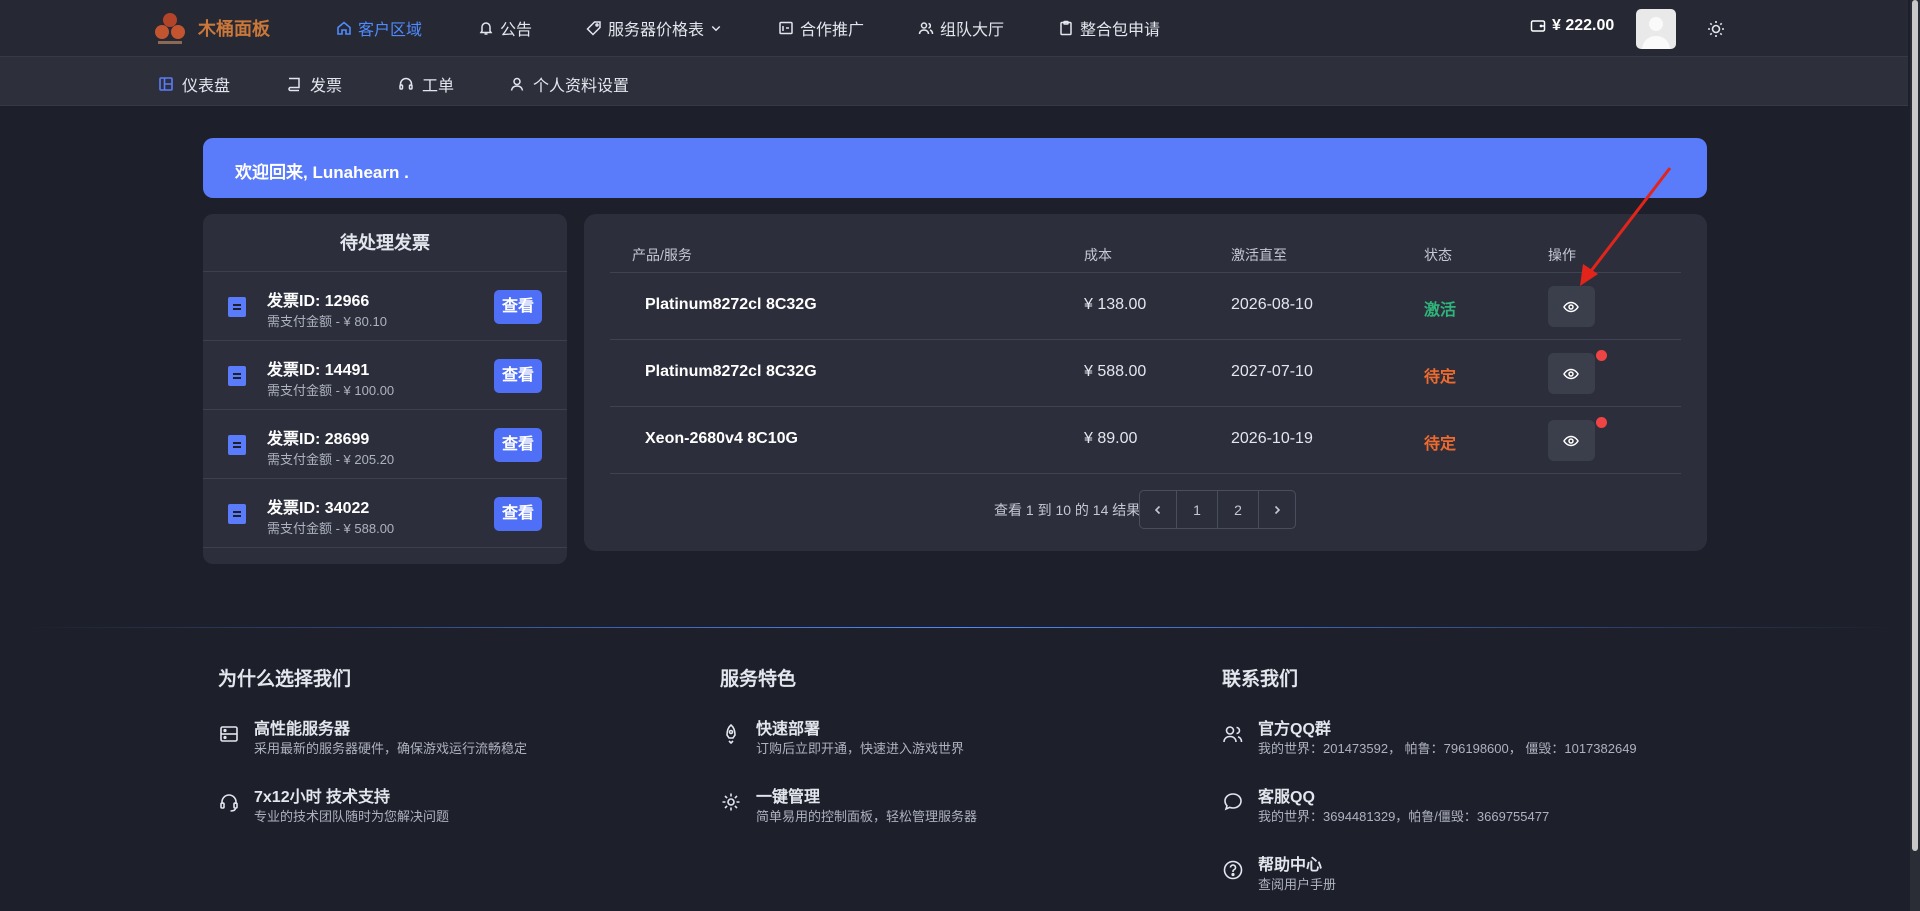  Describe the element at coordinates (517, 84) in the screenshot. I see `user-icon` at that location.